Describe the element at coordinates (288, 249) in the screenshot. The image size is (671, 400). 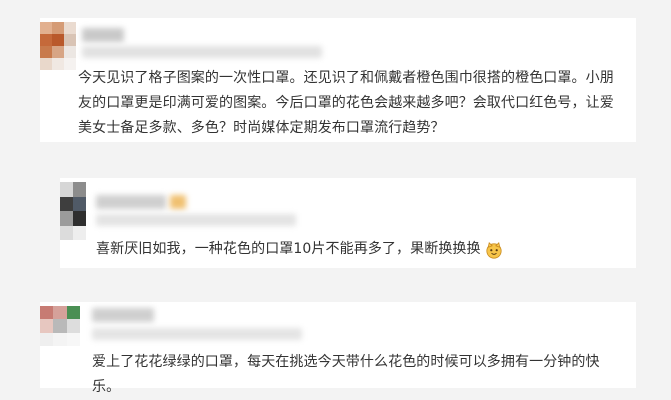
I see `comment-text: 喜新厌旧如我，一种花色的口罩10片不能再多了，果断换换换` at that location.